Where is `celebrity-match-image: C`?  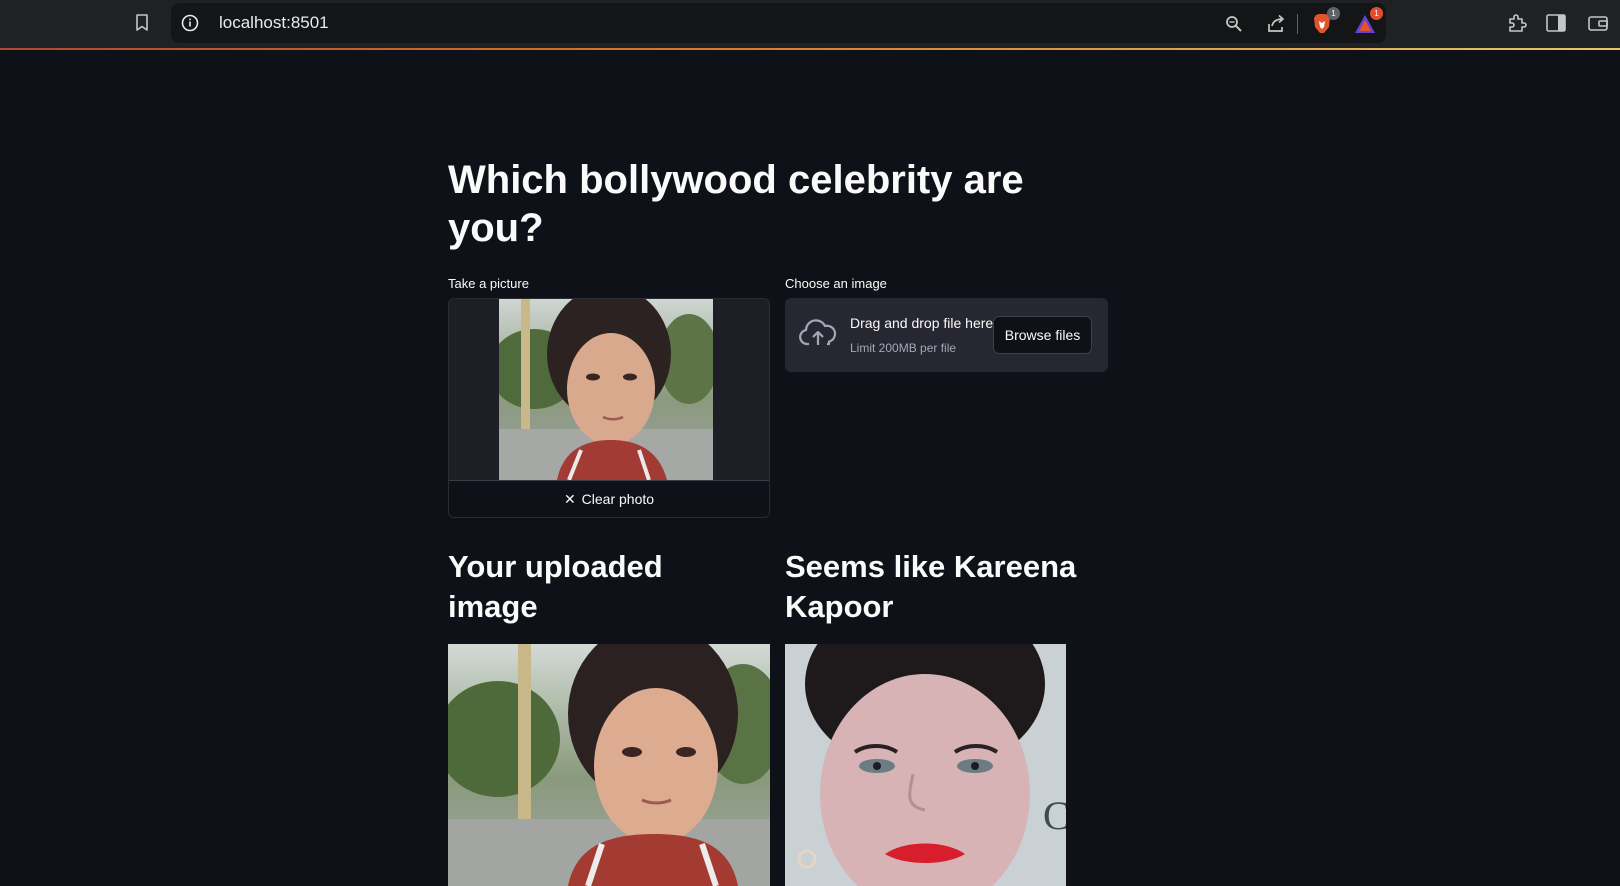
celebrity-match-image: C is located at coordinates (925, 765).